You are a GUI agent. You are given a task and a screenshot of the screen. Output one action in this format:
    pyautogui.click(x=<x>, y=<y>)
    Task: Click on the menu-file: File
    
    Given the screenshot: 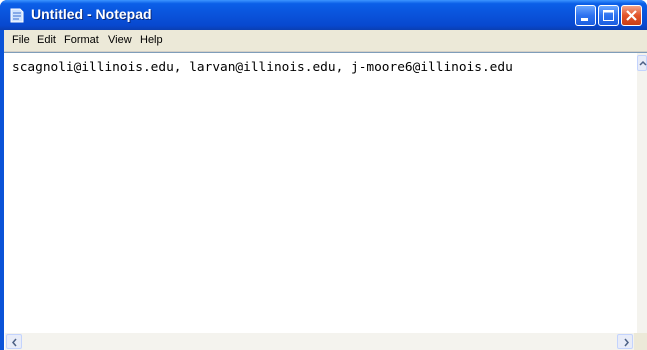 What is the action you would take?
    pyautogui.click(x=21, y=40)
    